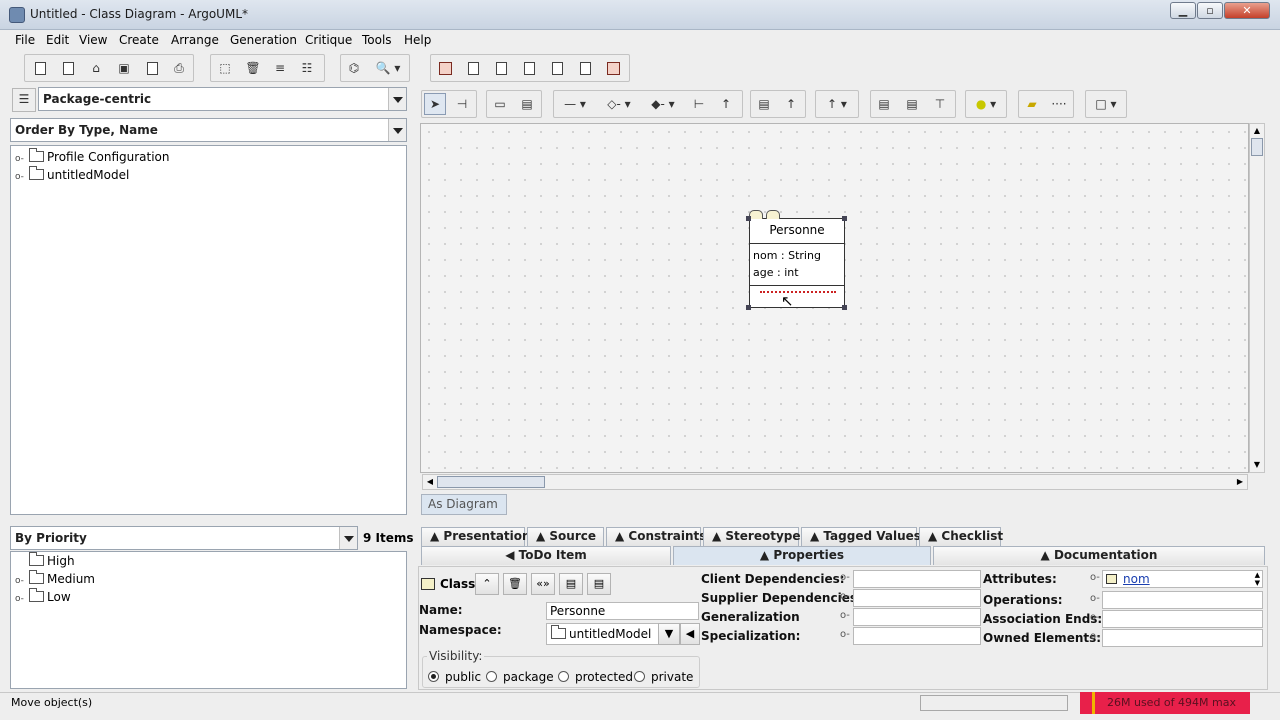 The height and width of the screenshot is (720, 1280). Describe the element at coordinates (557, 68) in the screenshot. I see `new-collaboration-diagram-button` at that location.